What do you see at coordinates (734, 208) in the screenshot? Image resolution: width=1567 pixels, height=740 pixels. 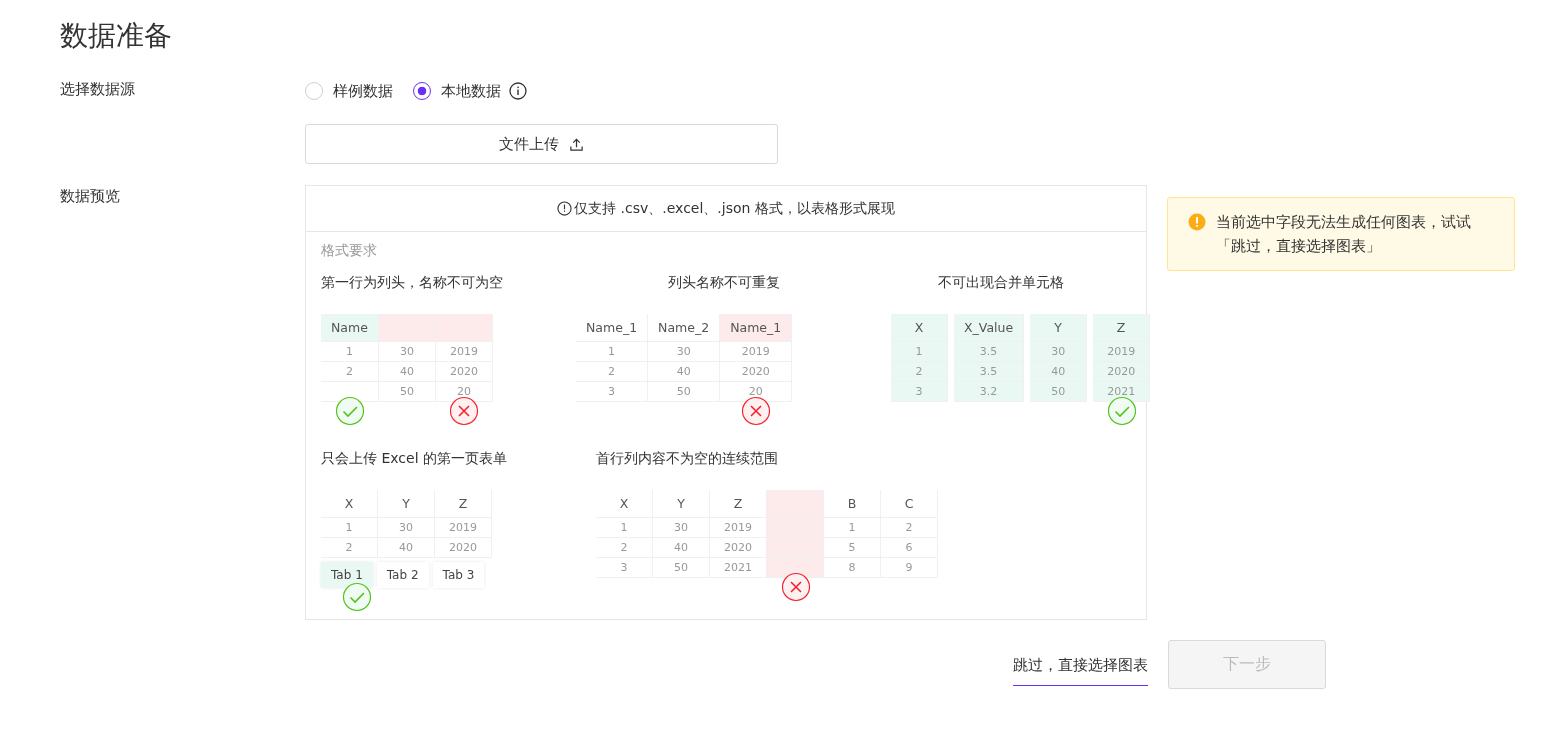 I see `format-notice: 仅支持 .csv、.excel、.json 格式，以表格形式展现` at bounding box center [734, 208].